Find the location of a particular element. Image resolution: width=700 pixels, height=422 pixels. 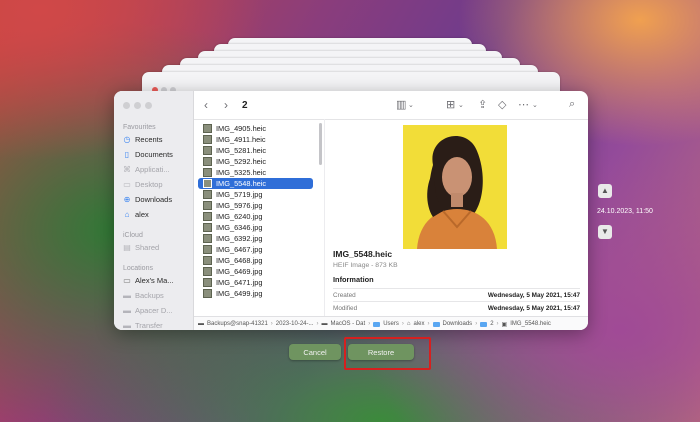

sidebar-item-recents: ◷ Recents is located at coordinates (143, 139).